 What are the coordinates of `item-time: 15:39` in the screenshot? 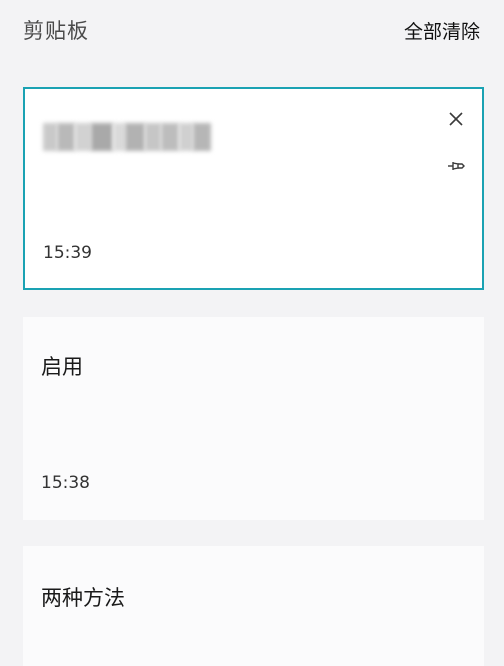 It's located at (67, 253).